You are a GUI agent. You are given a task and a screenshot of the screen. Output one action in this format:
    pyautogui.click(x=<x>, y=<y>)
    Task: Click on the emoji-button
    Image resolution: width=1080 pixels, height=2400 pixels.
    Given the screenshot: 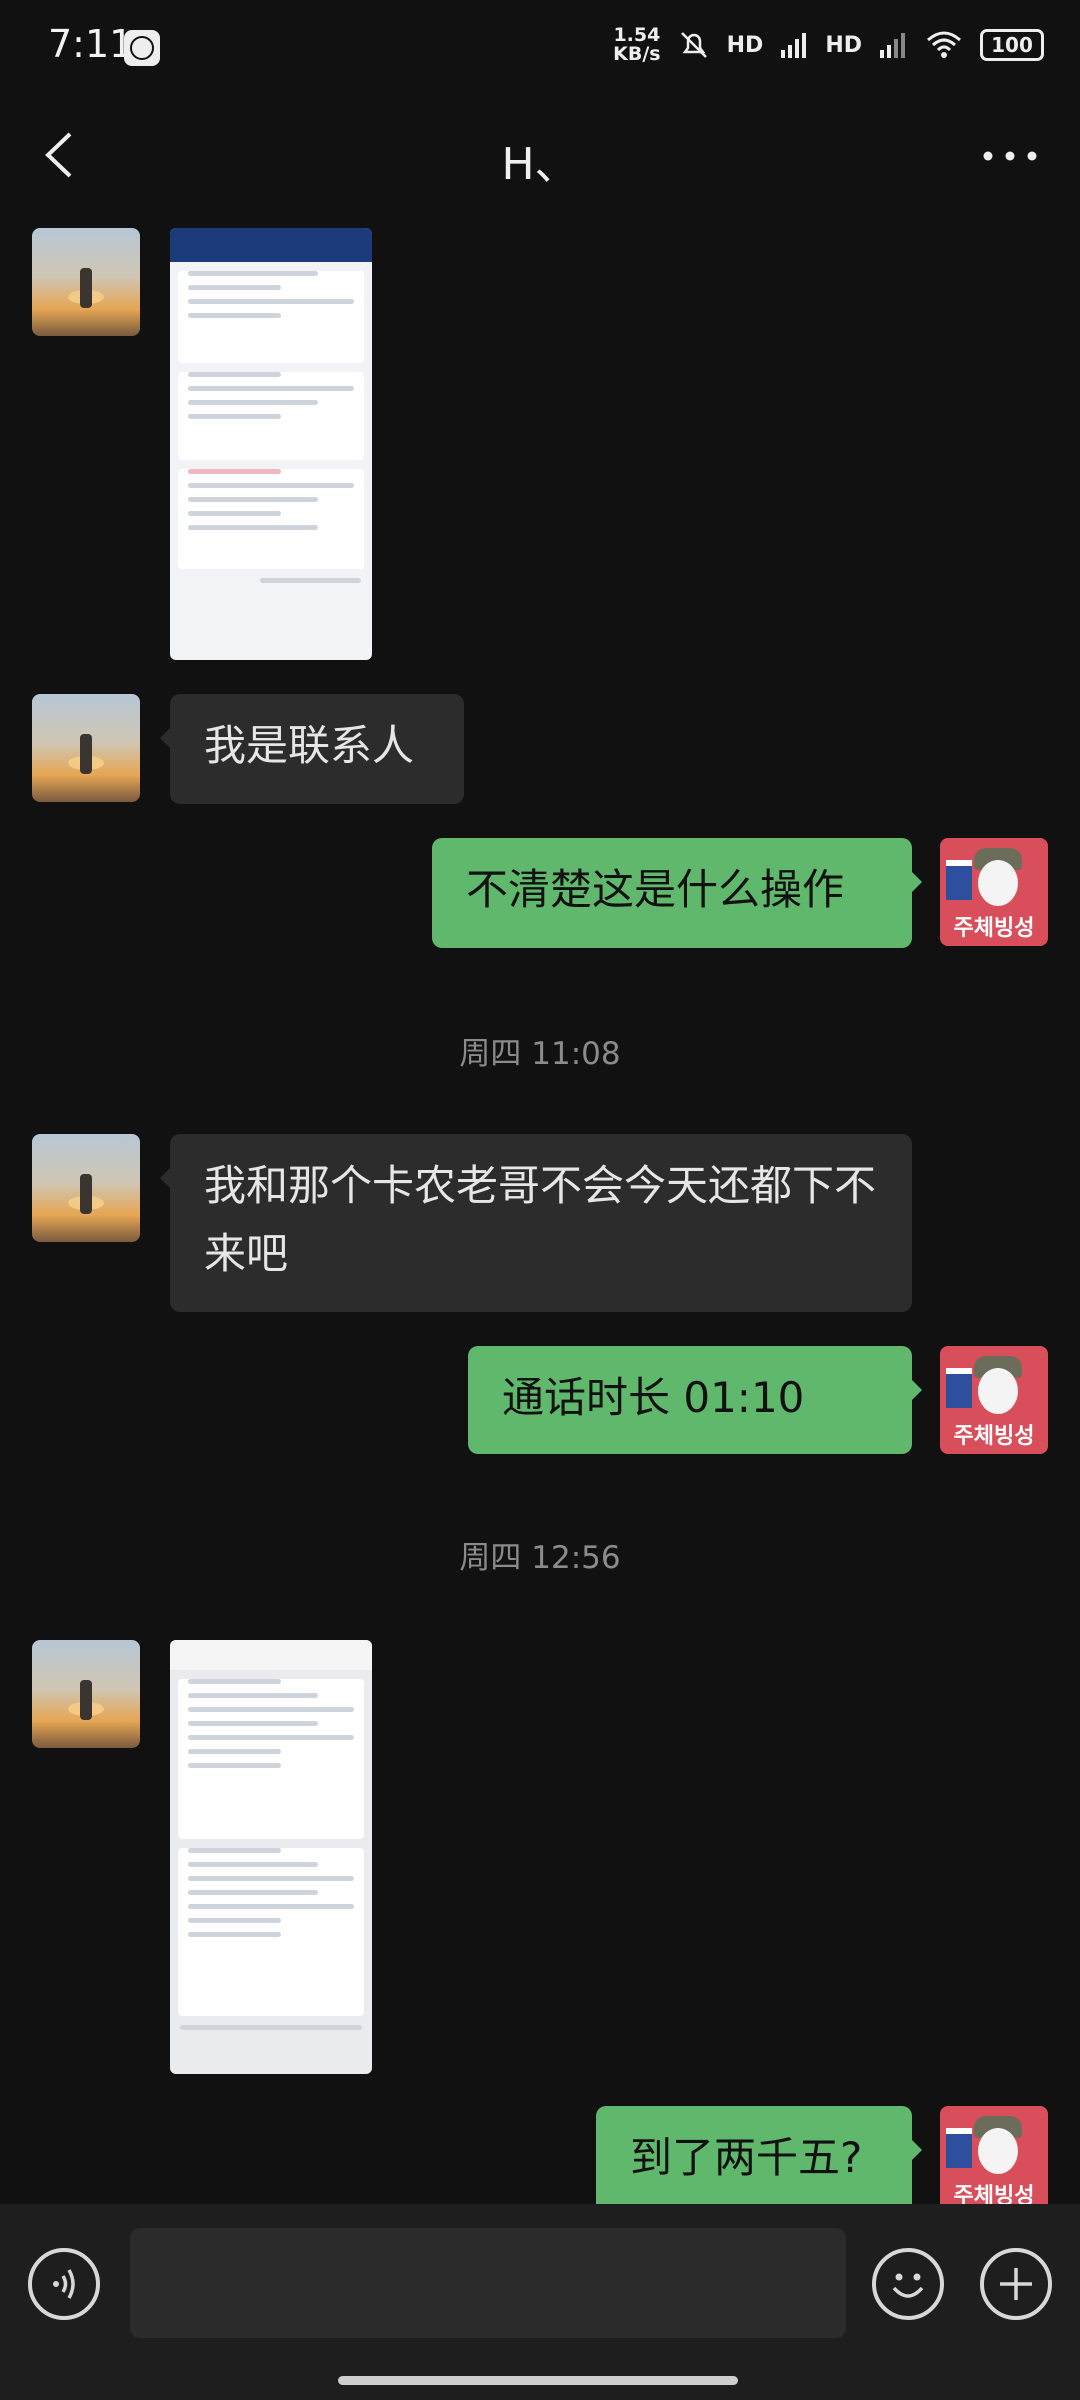 What is the action you would take?
    pyautogui.click(x=908, y=2284)
    